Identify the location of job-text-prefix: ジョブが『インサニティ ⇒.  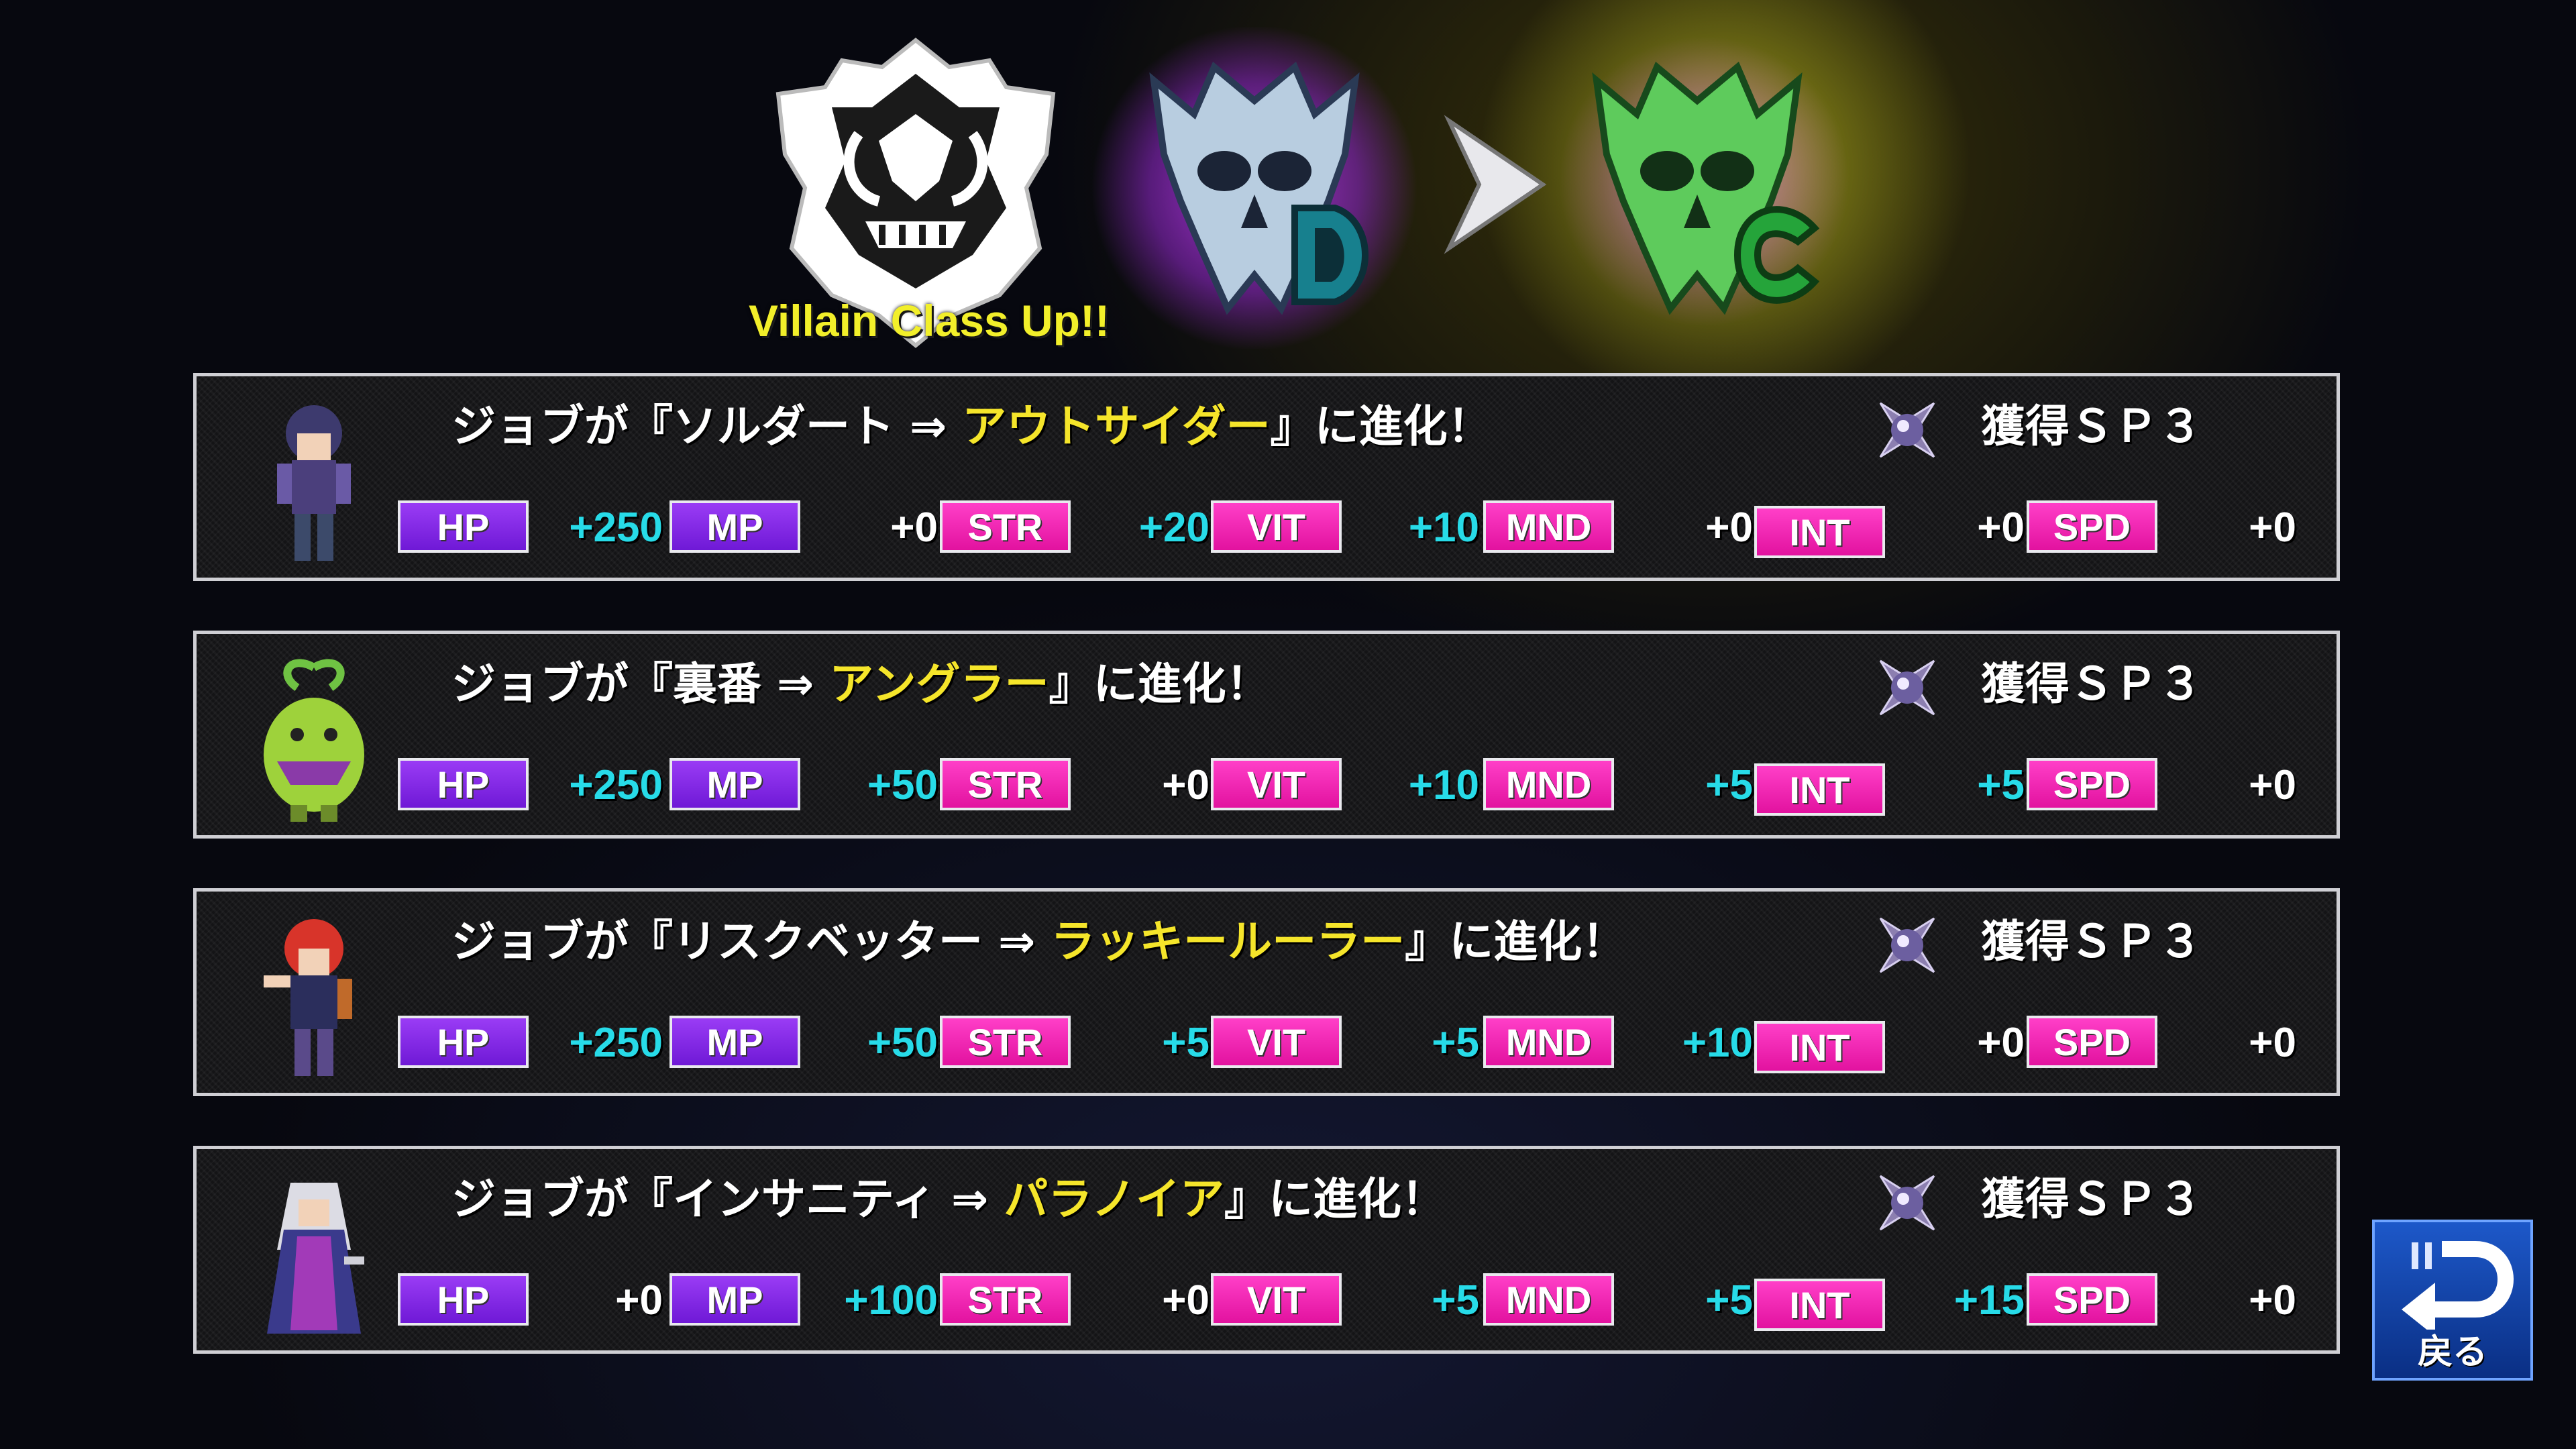
(727, 1199).